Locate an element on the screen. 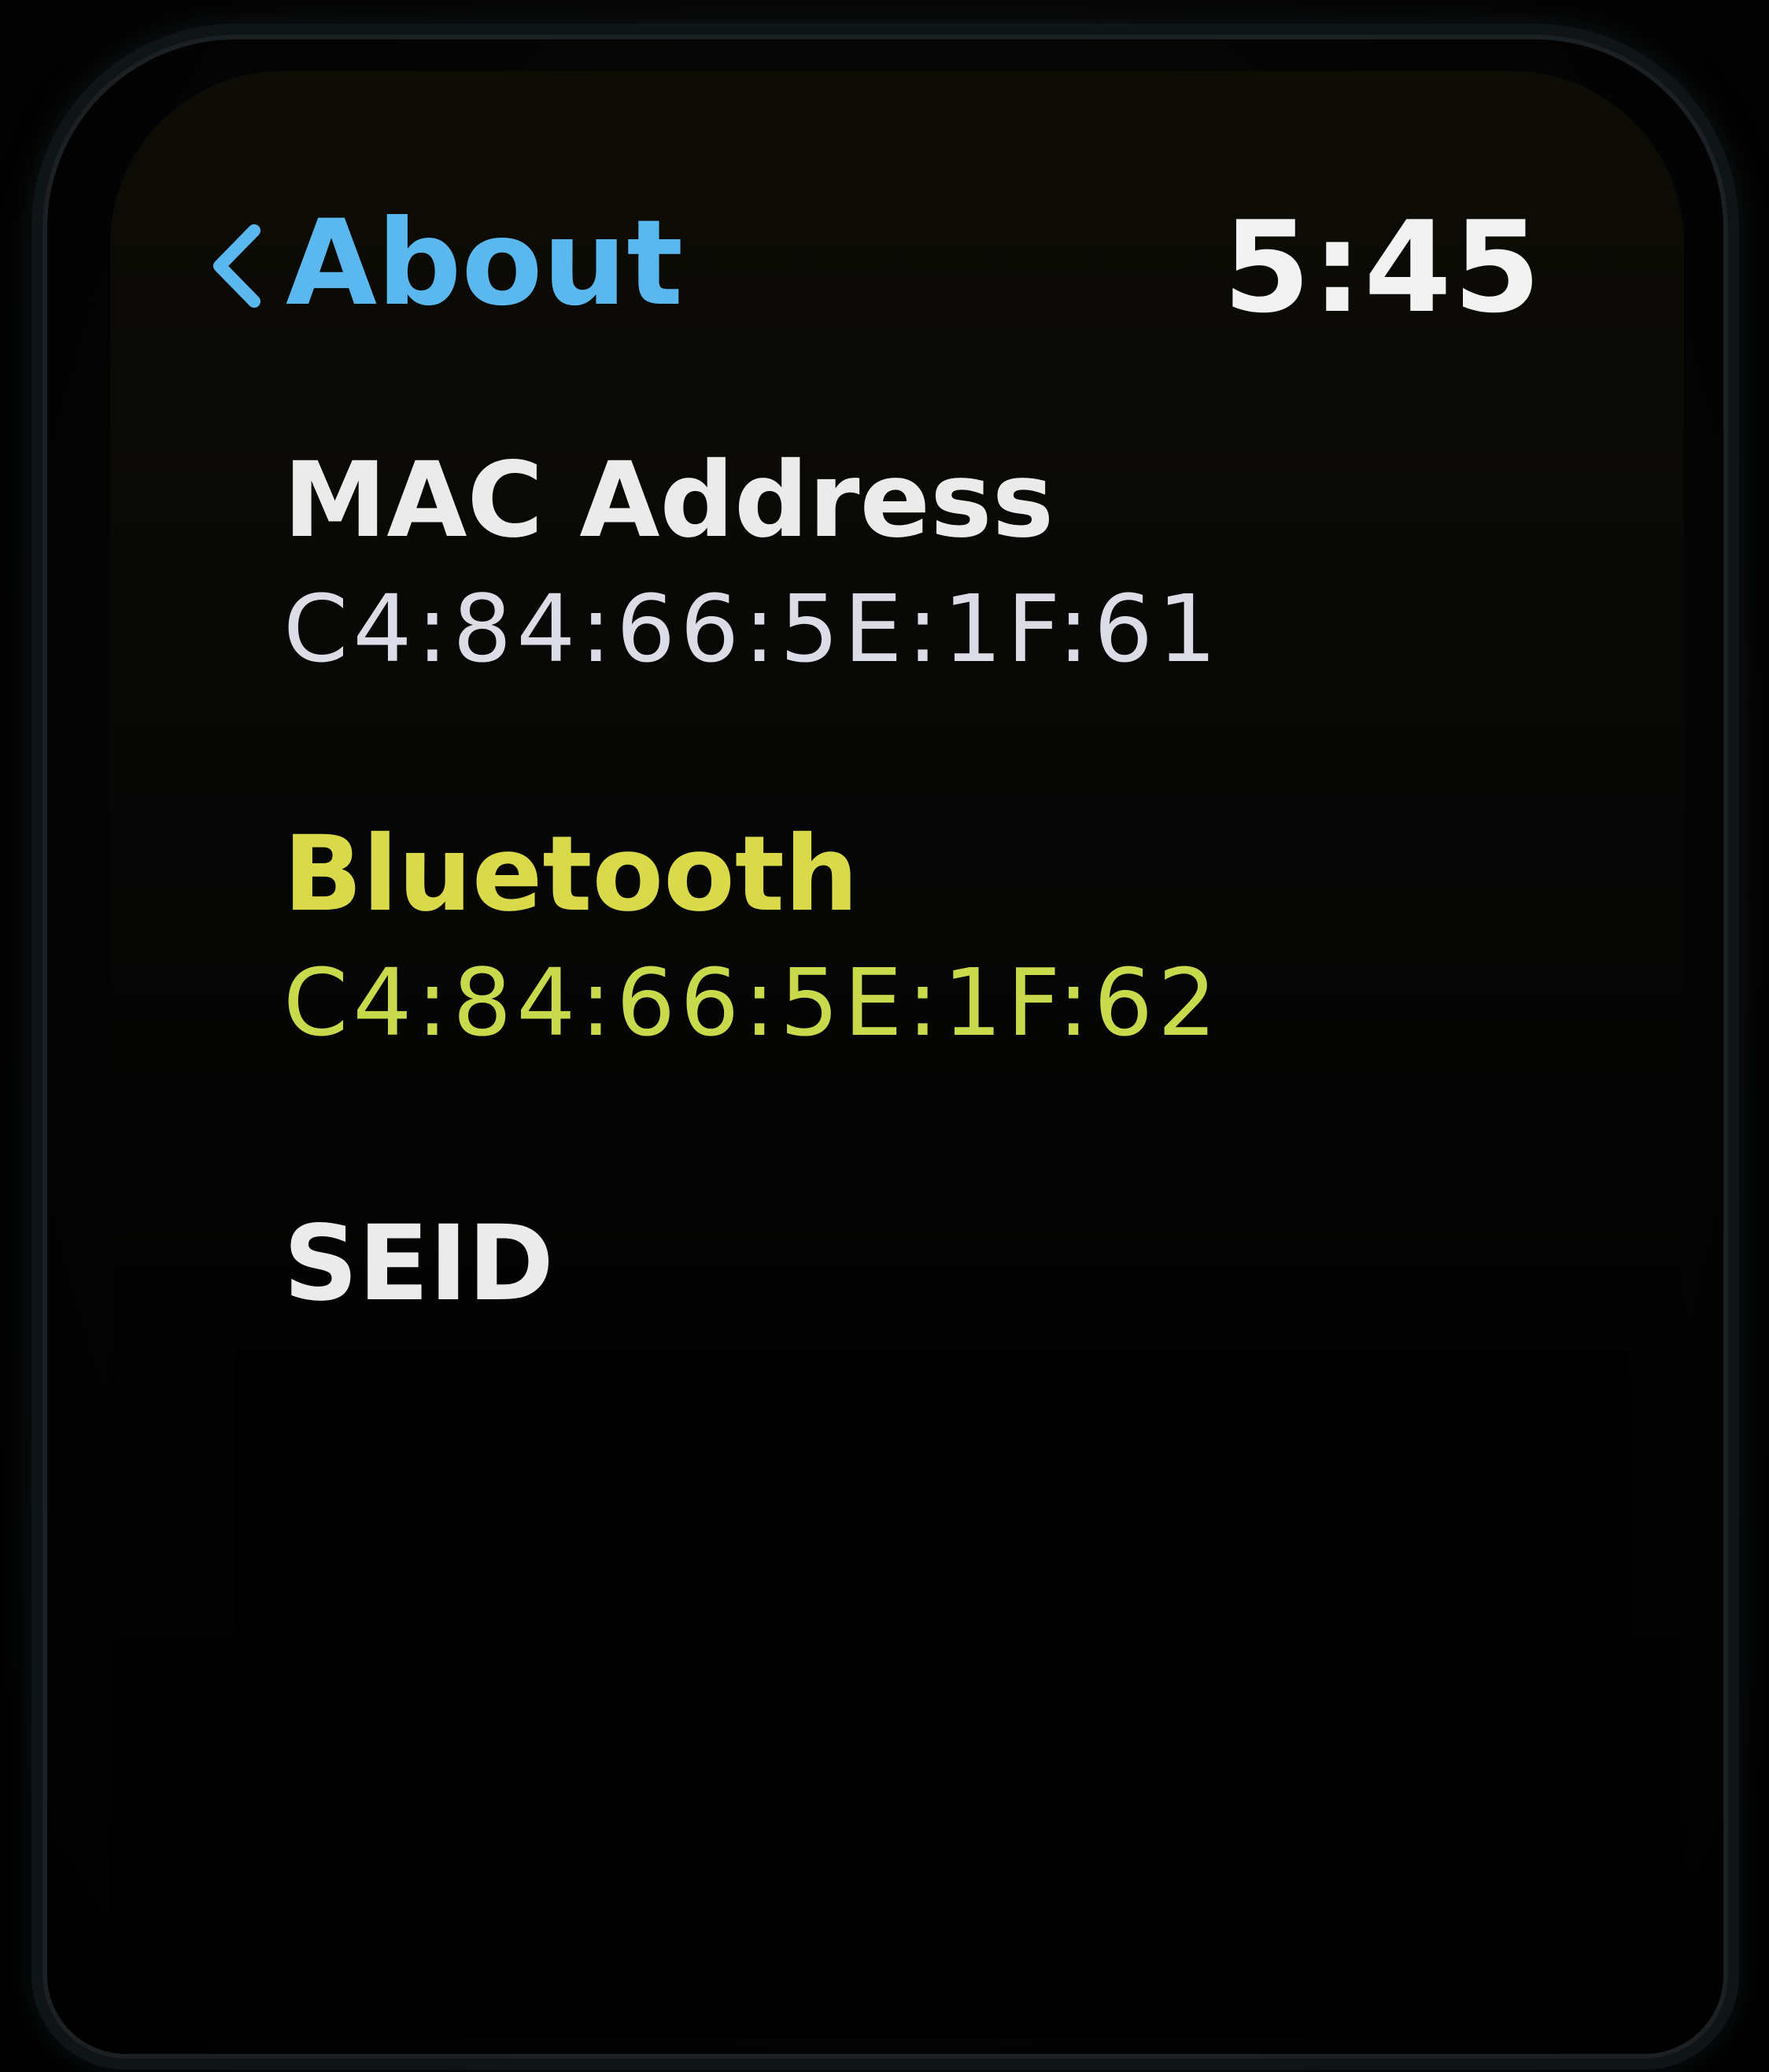  bluetooth-label: Bluetooth is located at coordinates (571, 874).